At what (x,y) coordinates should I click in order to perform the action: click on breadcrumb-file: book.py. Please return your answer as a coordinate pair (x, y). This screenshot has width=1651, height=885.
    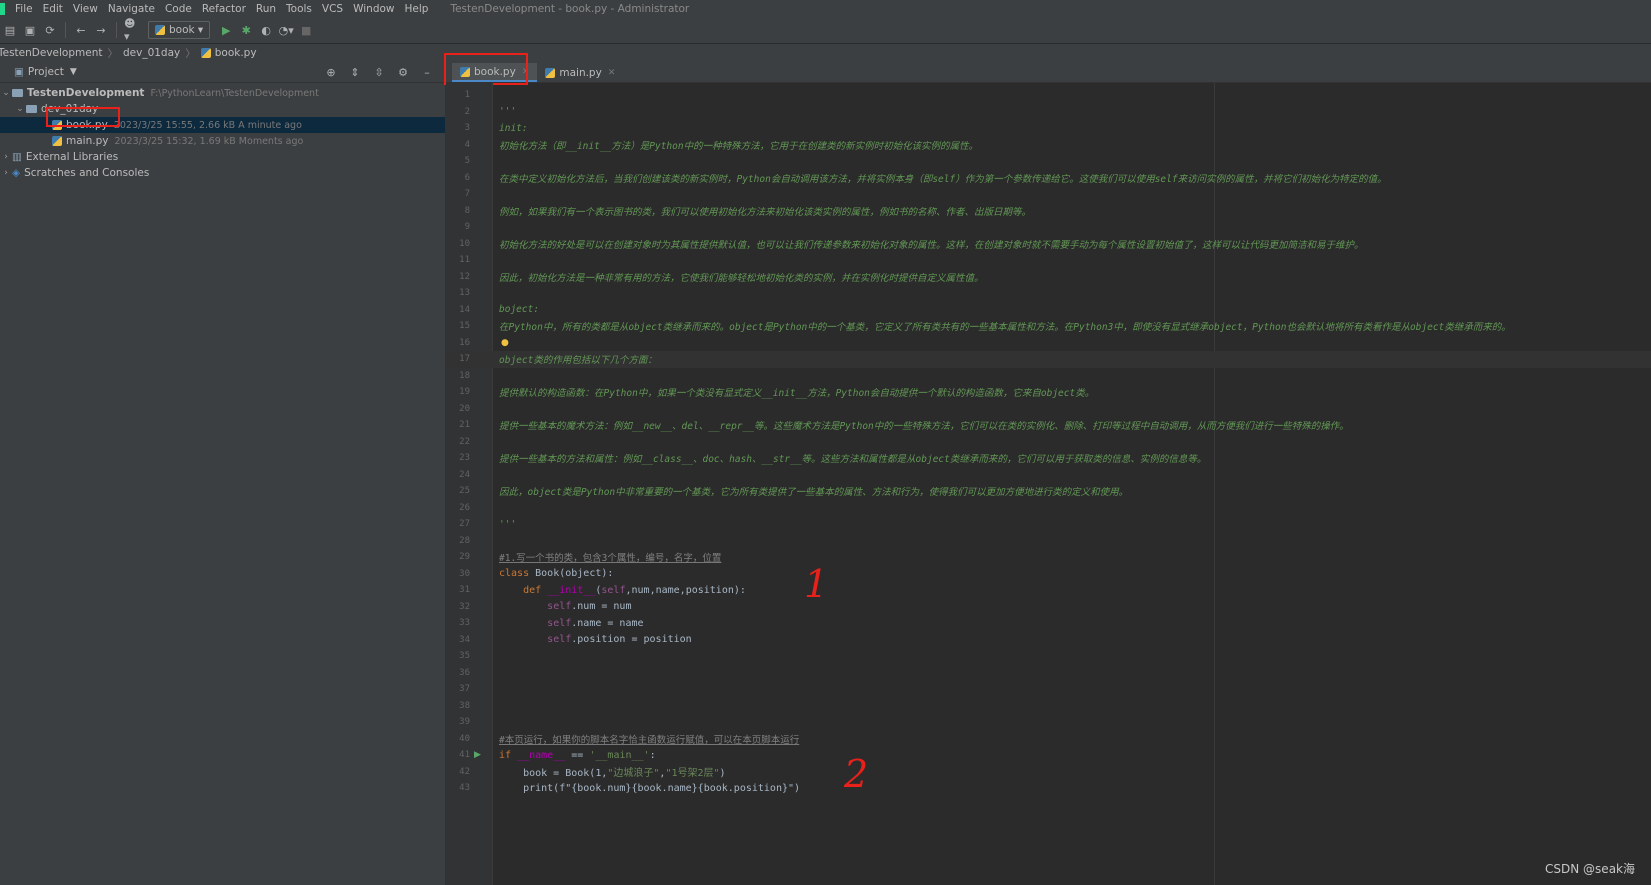
    Looking at the image, I should click on (236, 53).